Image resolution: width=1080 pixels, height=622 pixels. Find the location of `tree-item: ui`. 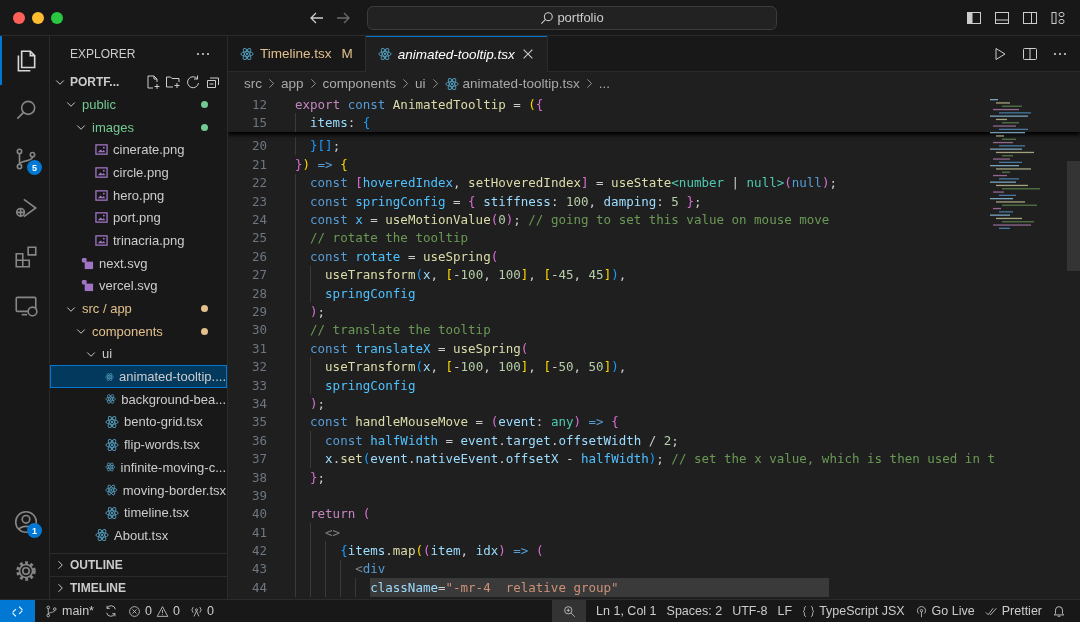

tree-item: ui is located at coordinates (138, 354).